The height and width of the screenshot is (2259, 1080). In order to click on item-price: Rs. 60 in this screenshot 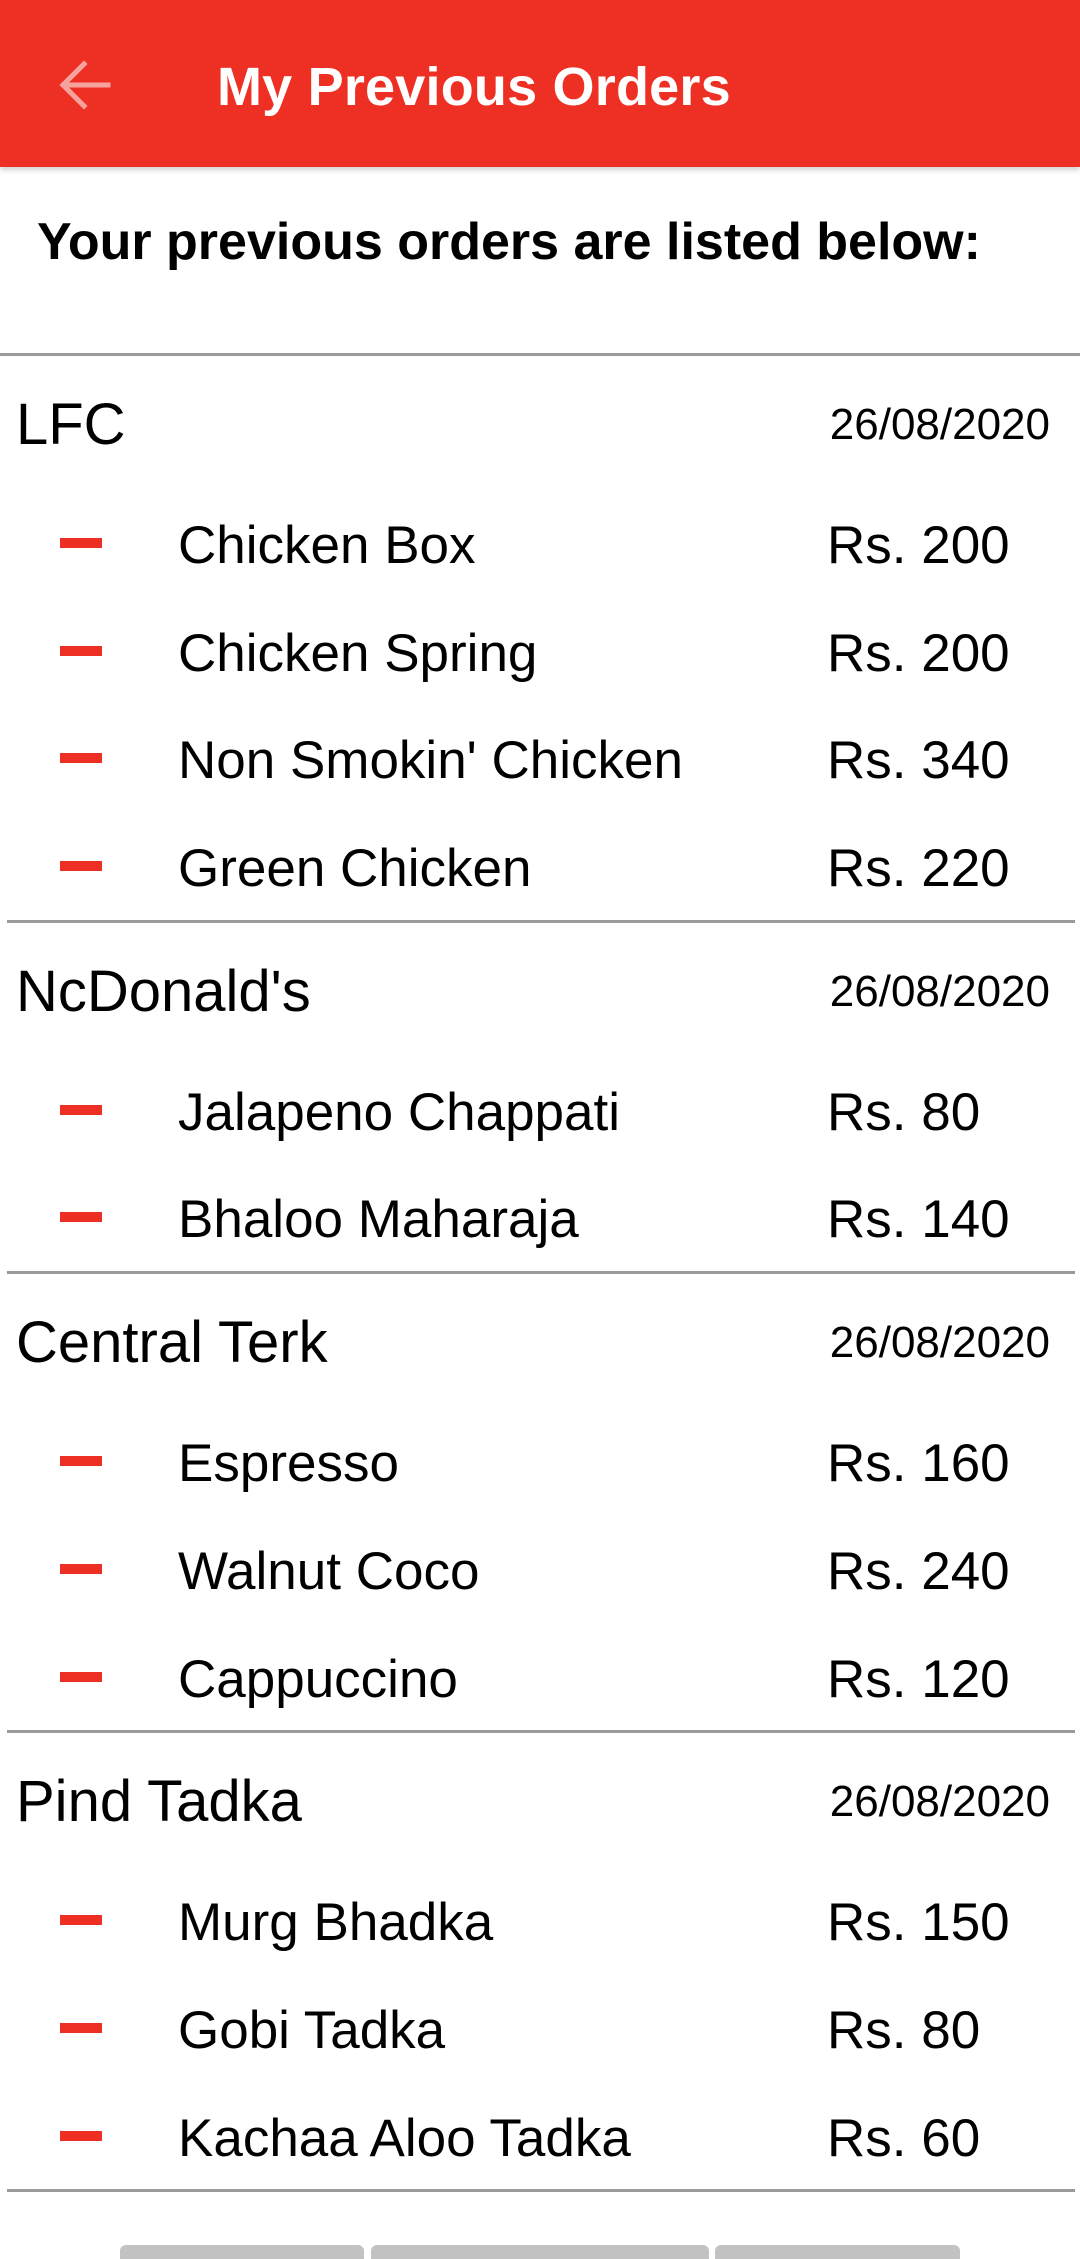, I will do `click(904, 2138)`.